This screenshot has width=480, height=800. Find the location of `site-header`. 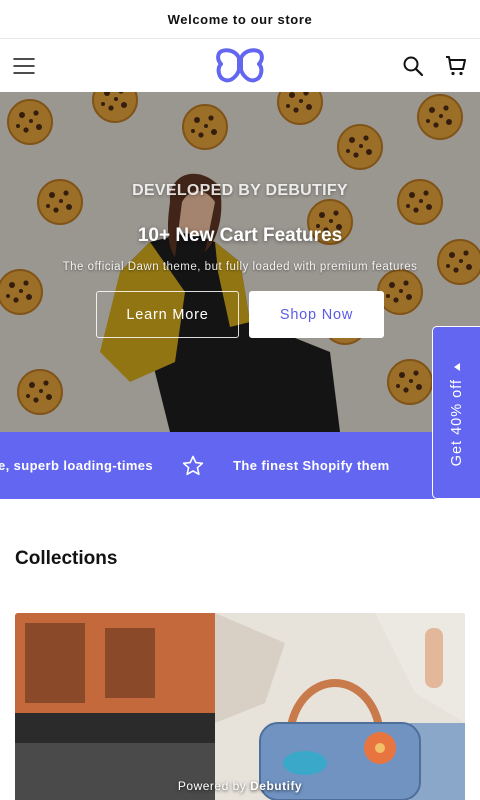

site-header is located at coordinates (240, 65).